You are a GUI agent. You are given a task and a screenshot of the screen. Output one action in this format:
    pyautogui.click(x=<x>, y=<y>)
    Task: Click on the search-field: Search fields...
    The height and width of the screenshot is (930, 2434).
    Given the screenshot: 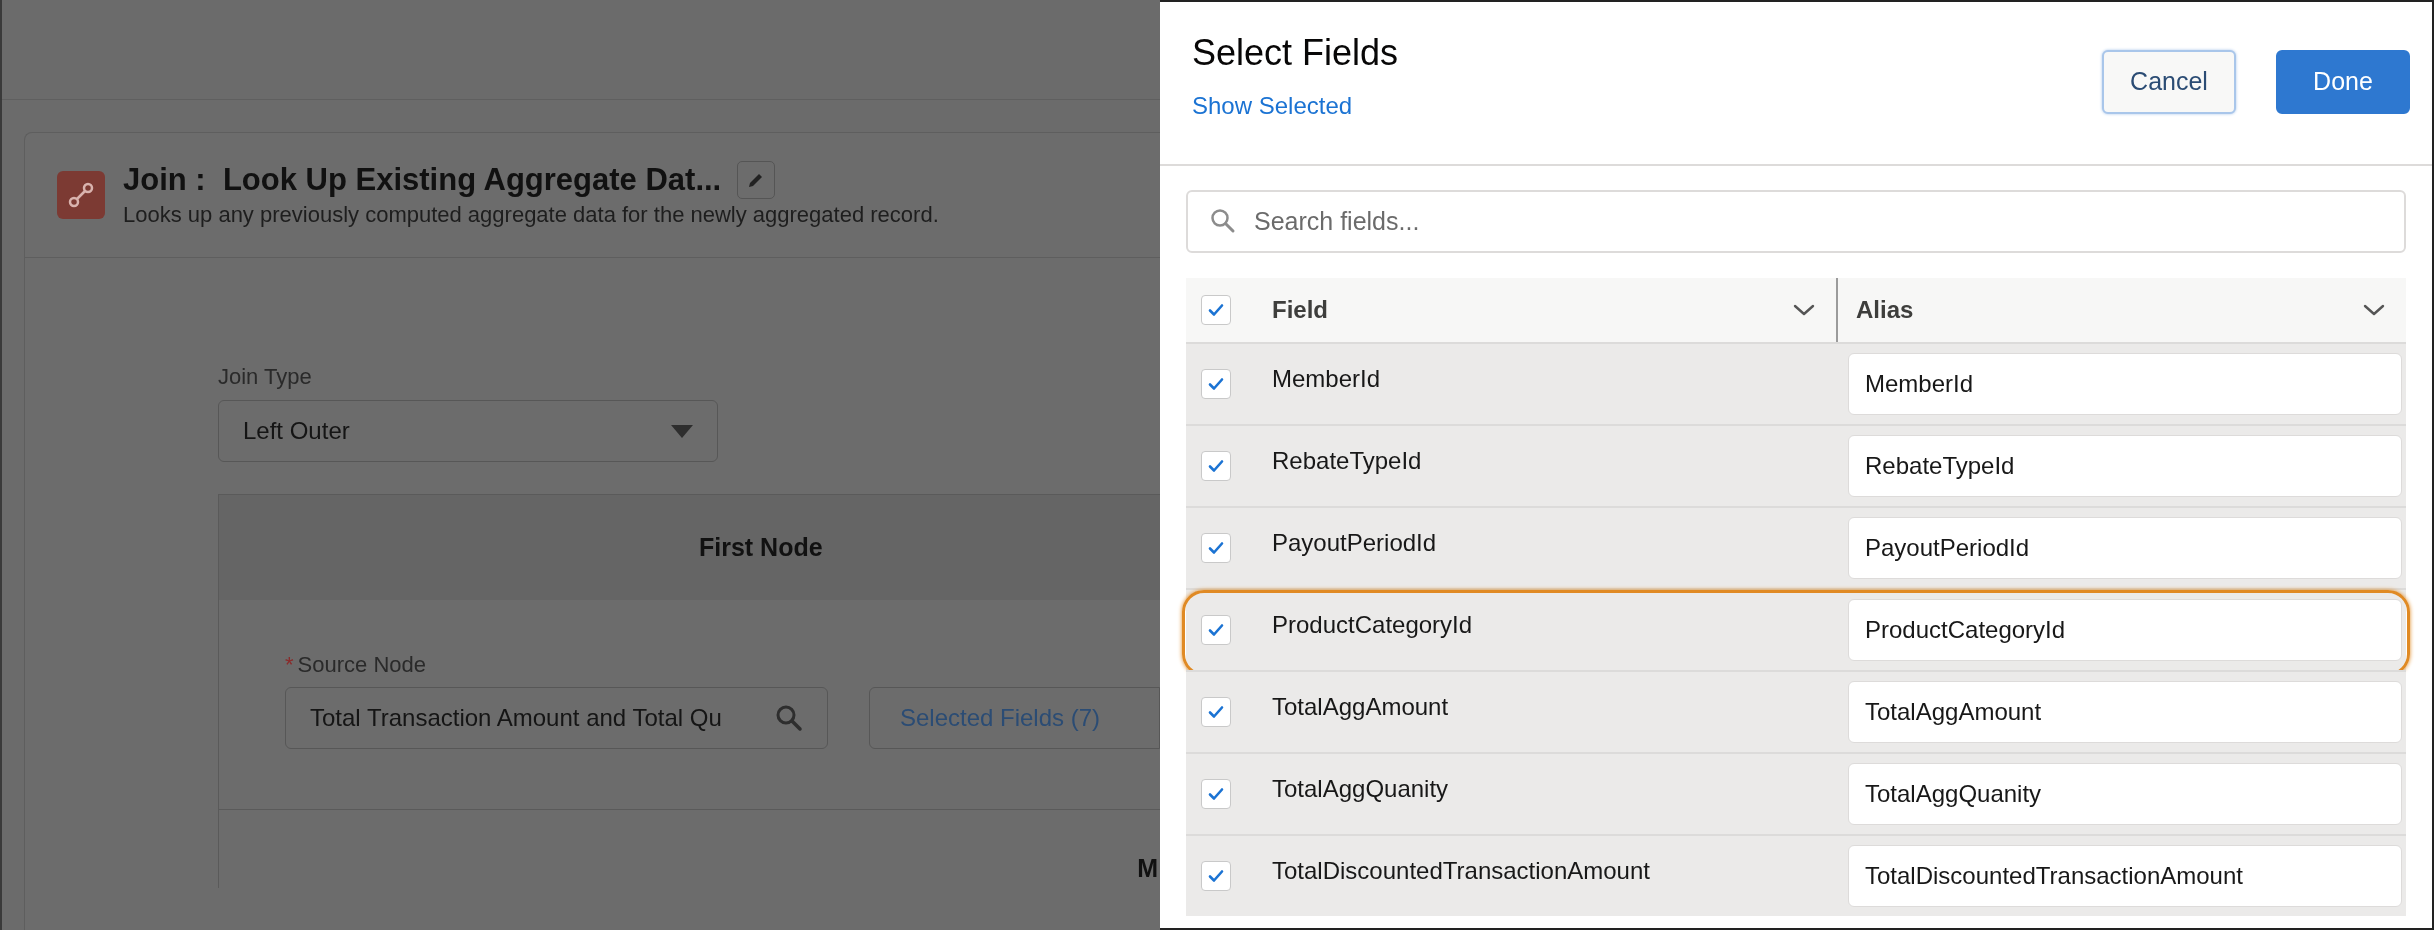 What is the action you would take?
    pyautogui.click(x=1796, y=221)
    